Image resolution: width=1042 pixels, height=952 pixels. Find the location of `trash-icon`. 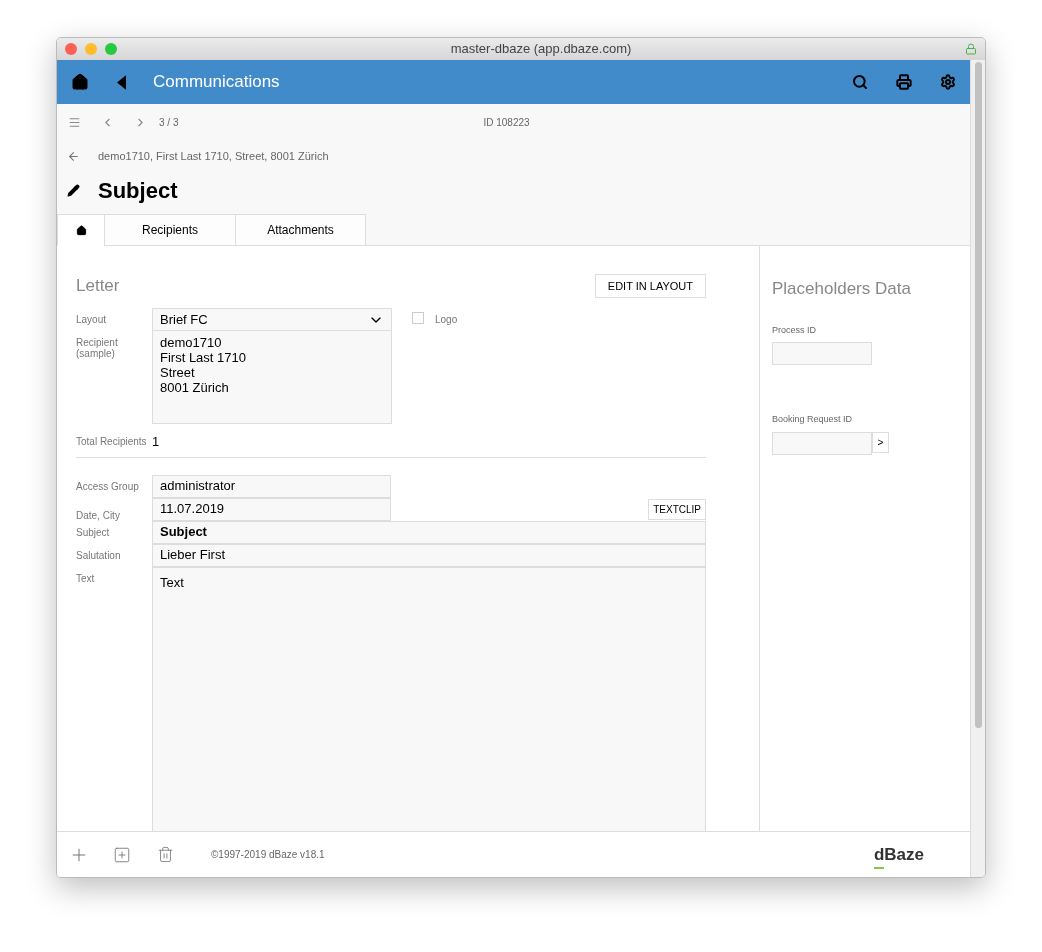

trash-icon is located at coordinates (165, 854).